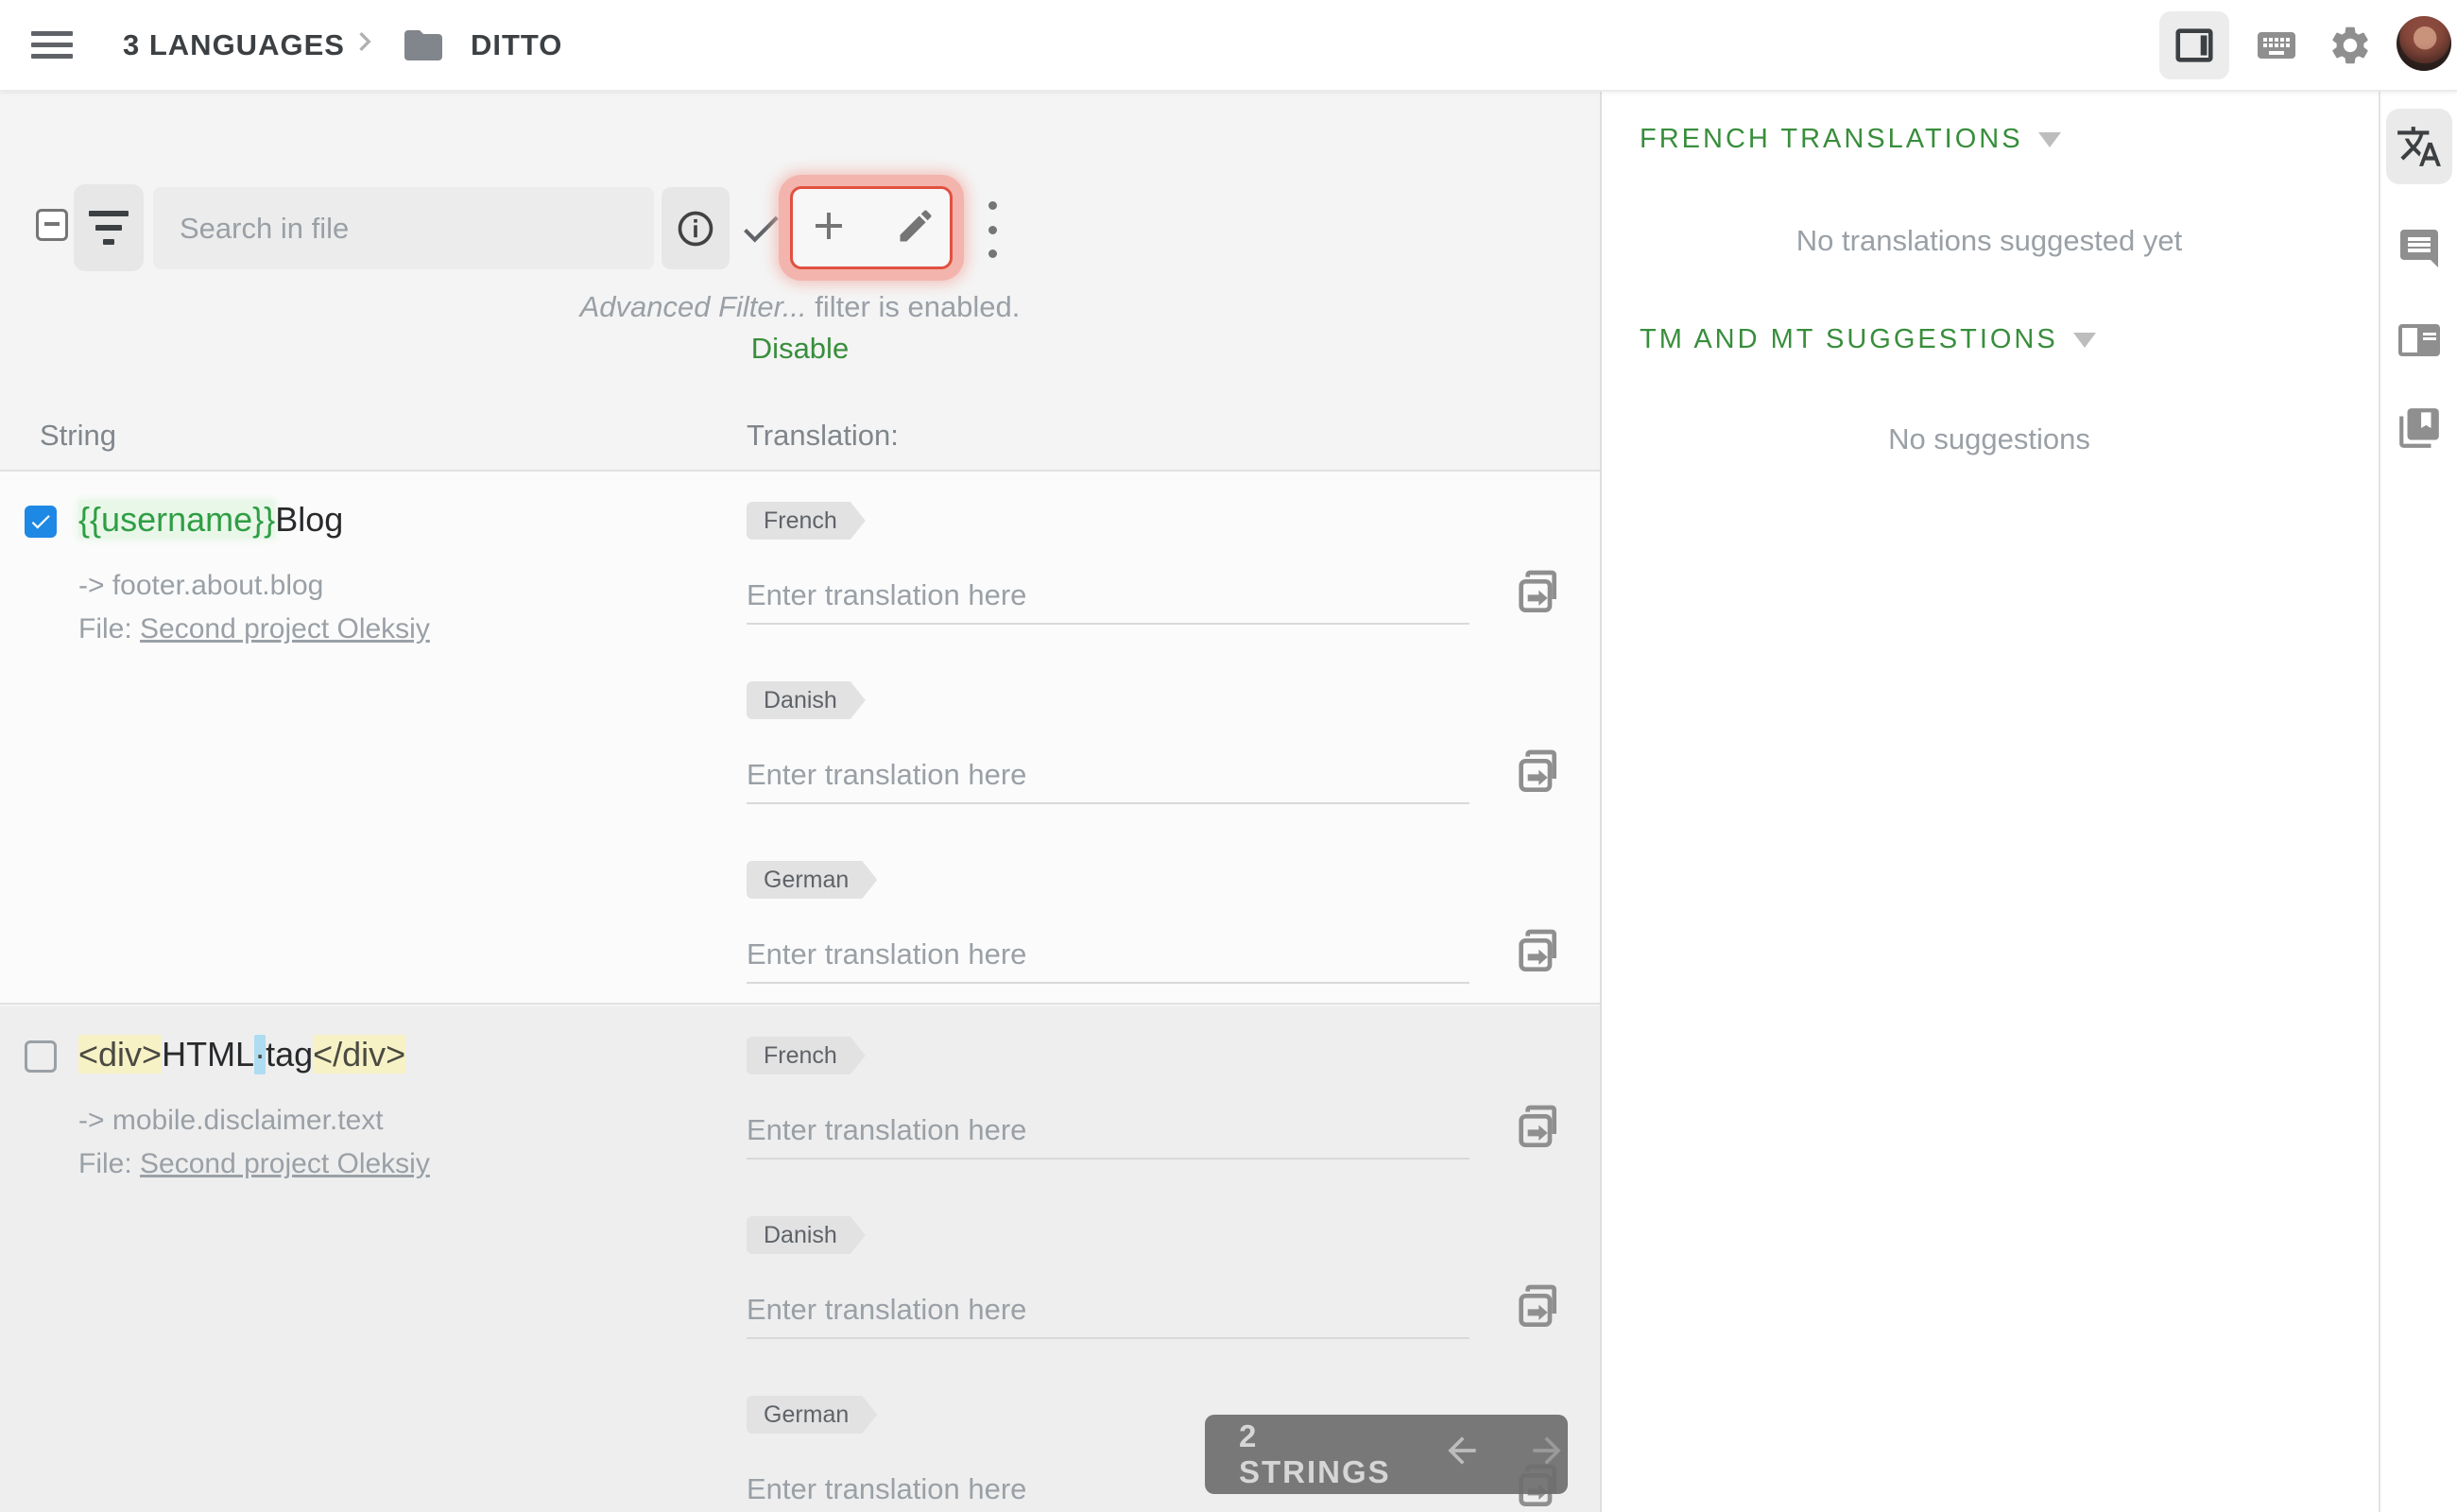 This screenshot has width=2457, height=1512. I want to click on more-options-button, so click(992, 229).